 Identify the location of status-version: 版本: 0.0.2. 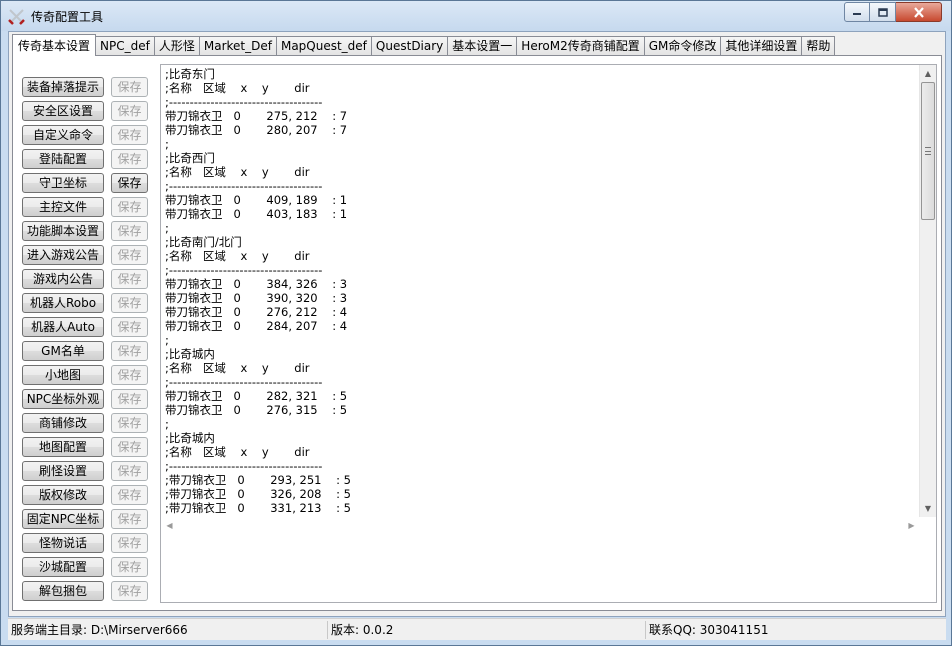
(487, 630).